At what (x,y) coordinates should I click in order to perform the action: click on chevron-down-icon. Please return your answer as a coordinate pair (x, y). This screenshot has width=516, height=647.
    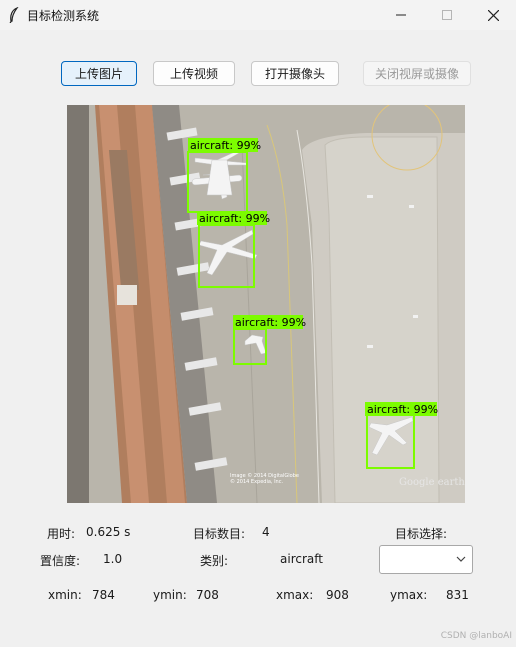
    Looking at the image, I should click on (461, 559).